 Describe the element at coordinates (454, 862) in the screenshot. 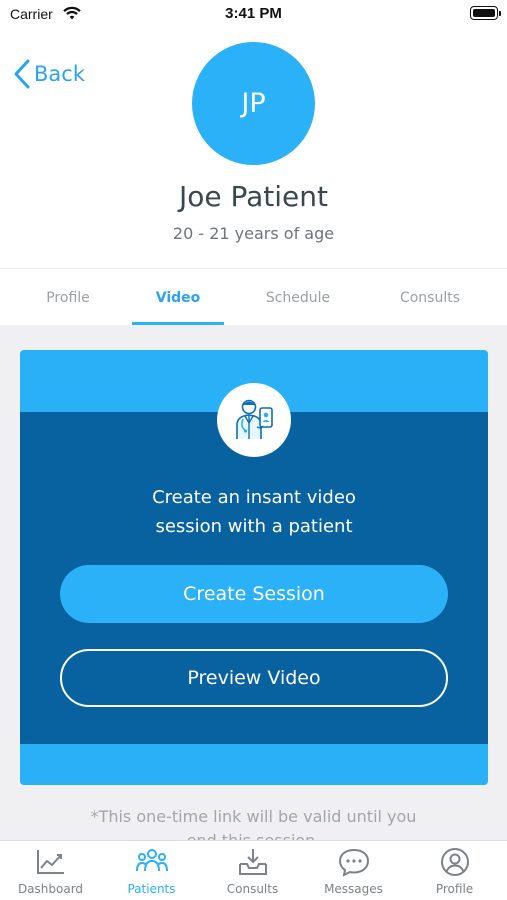

I see `user-circle-icon` at that location.